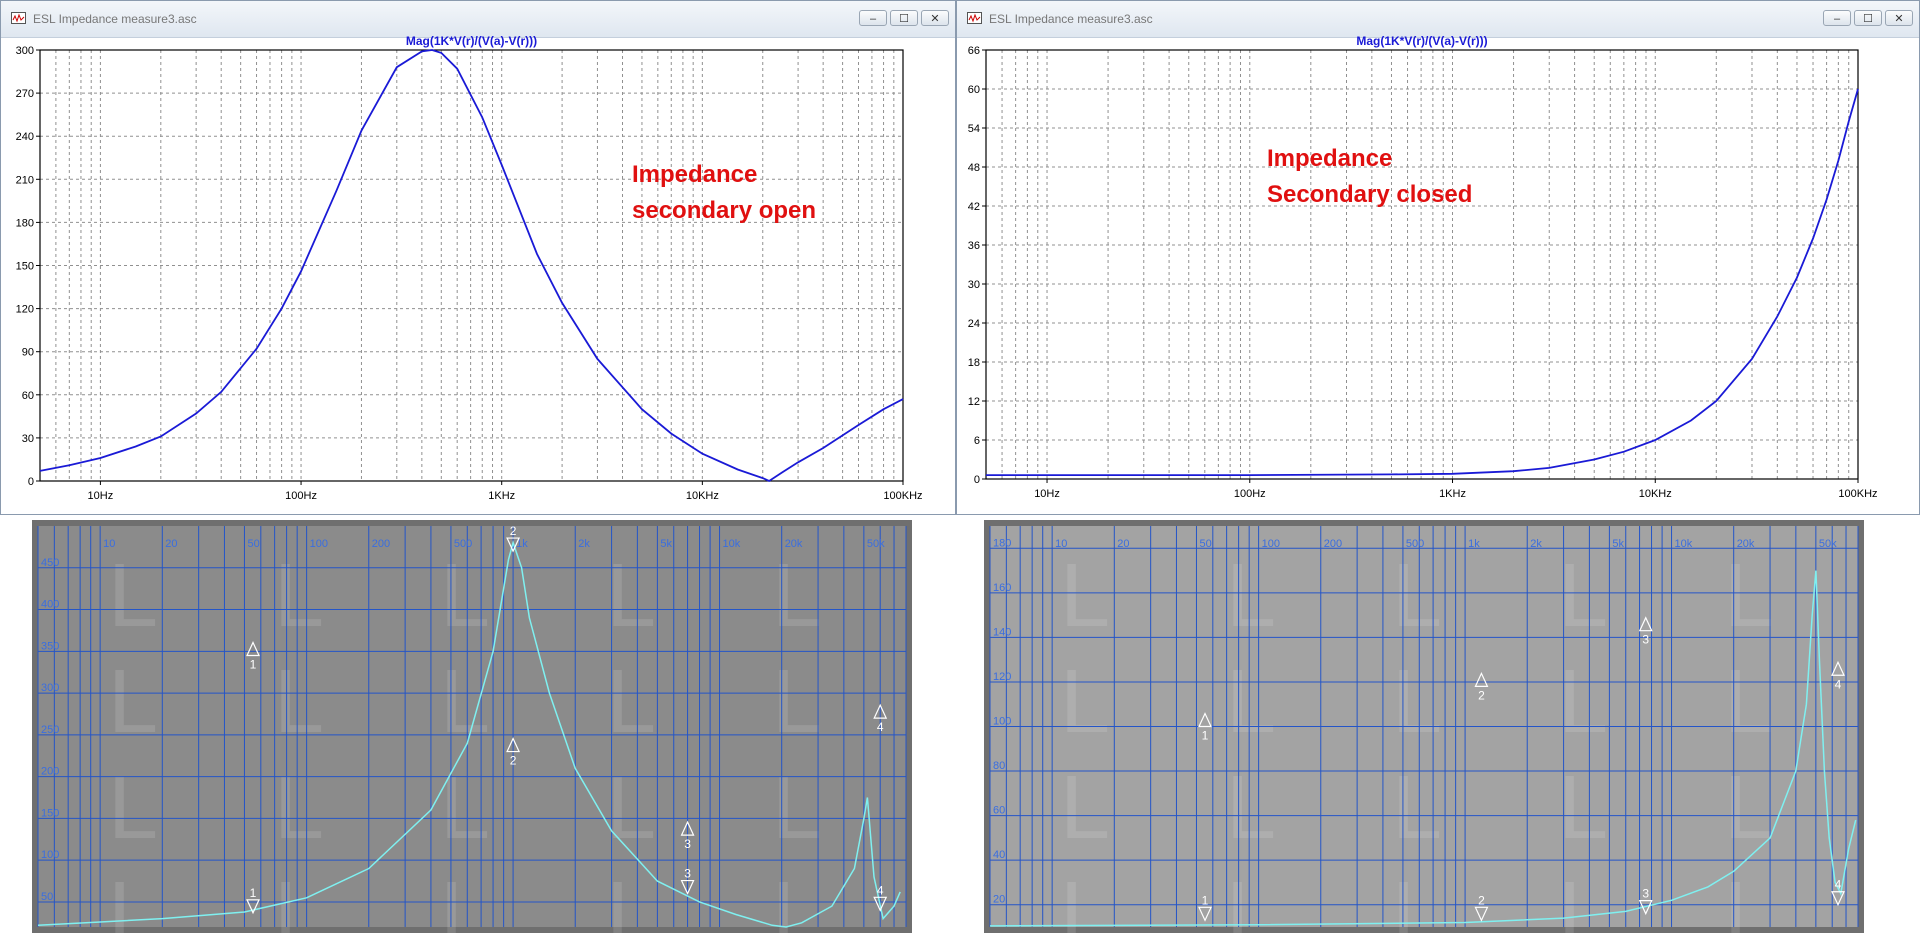  Describe the element at coordinates (47, 897) in the screenshot. I see `y-tick-label: 50` at that location.